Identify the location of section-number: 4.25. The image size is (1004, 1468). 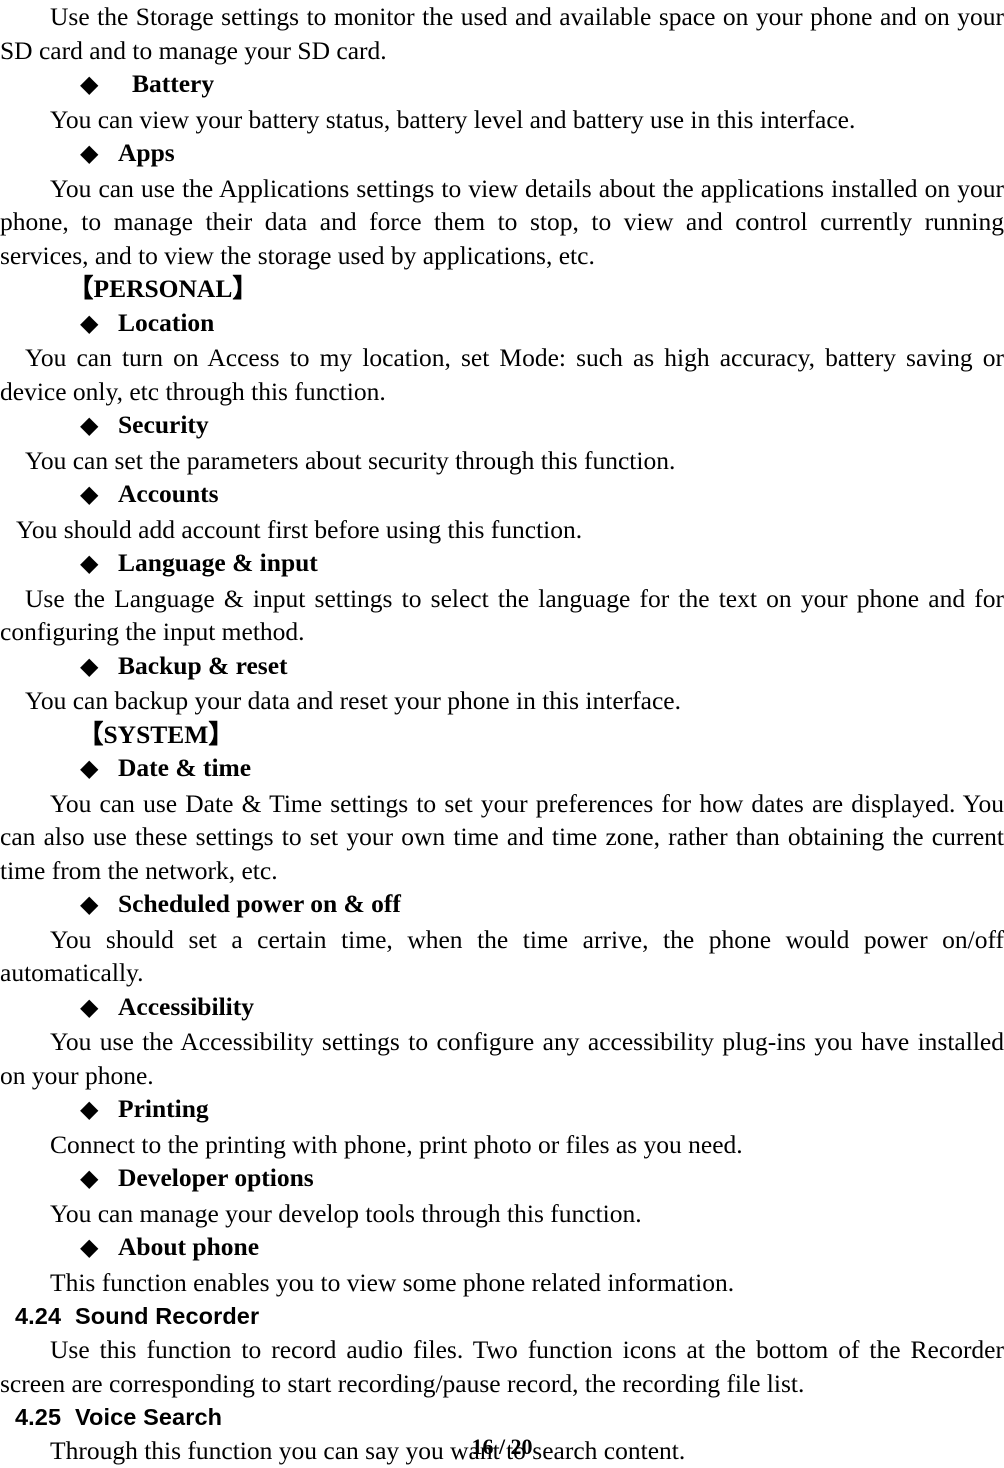
(38, 1417).